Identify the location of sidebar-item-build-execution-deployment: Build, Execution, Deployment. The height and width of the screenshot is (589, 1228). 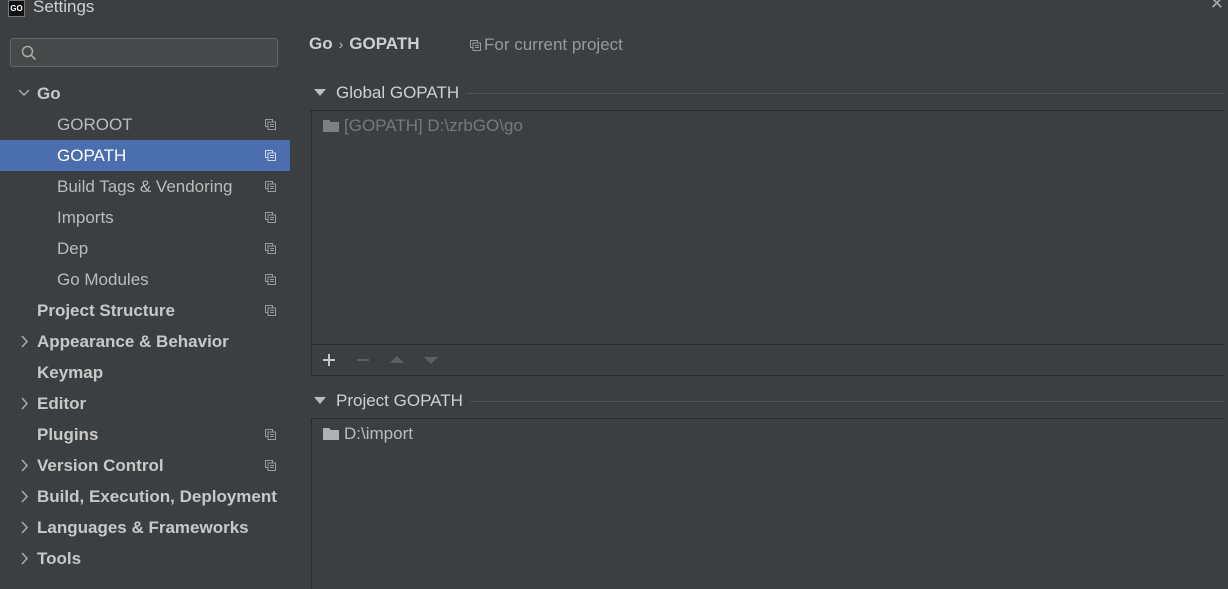
(145, 496).